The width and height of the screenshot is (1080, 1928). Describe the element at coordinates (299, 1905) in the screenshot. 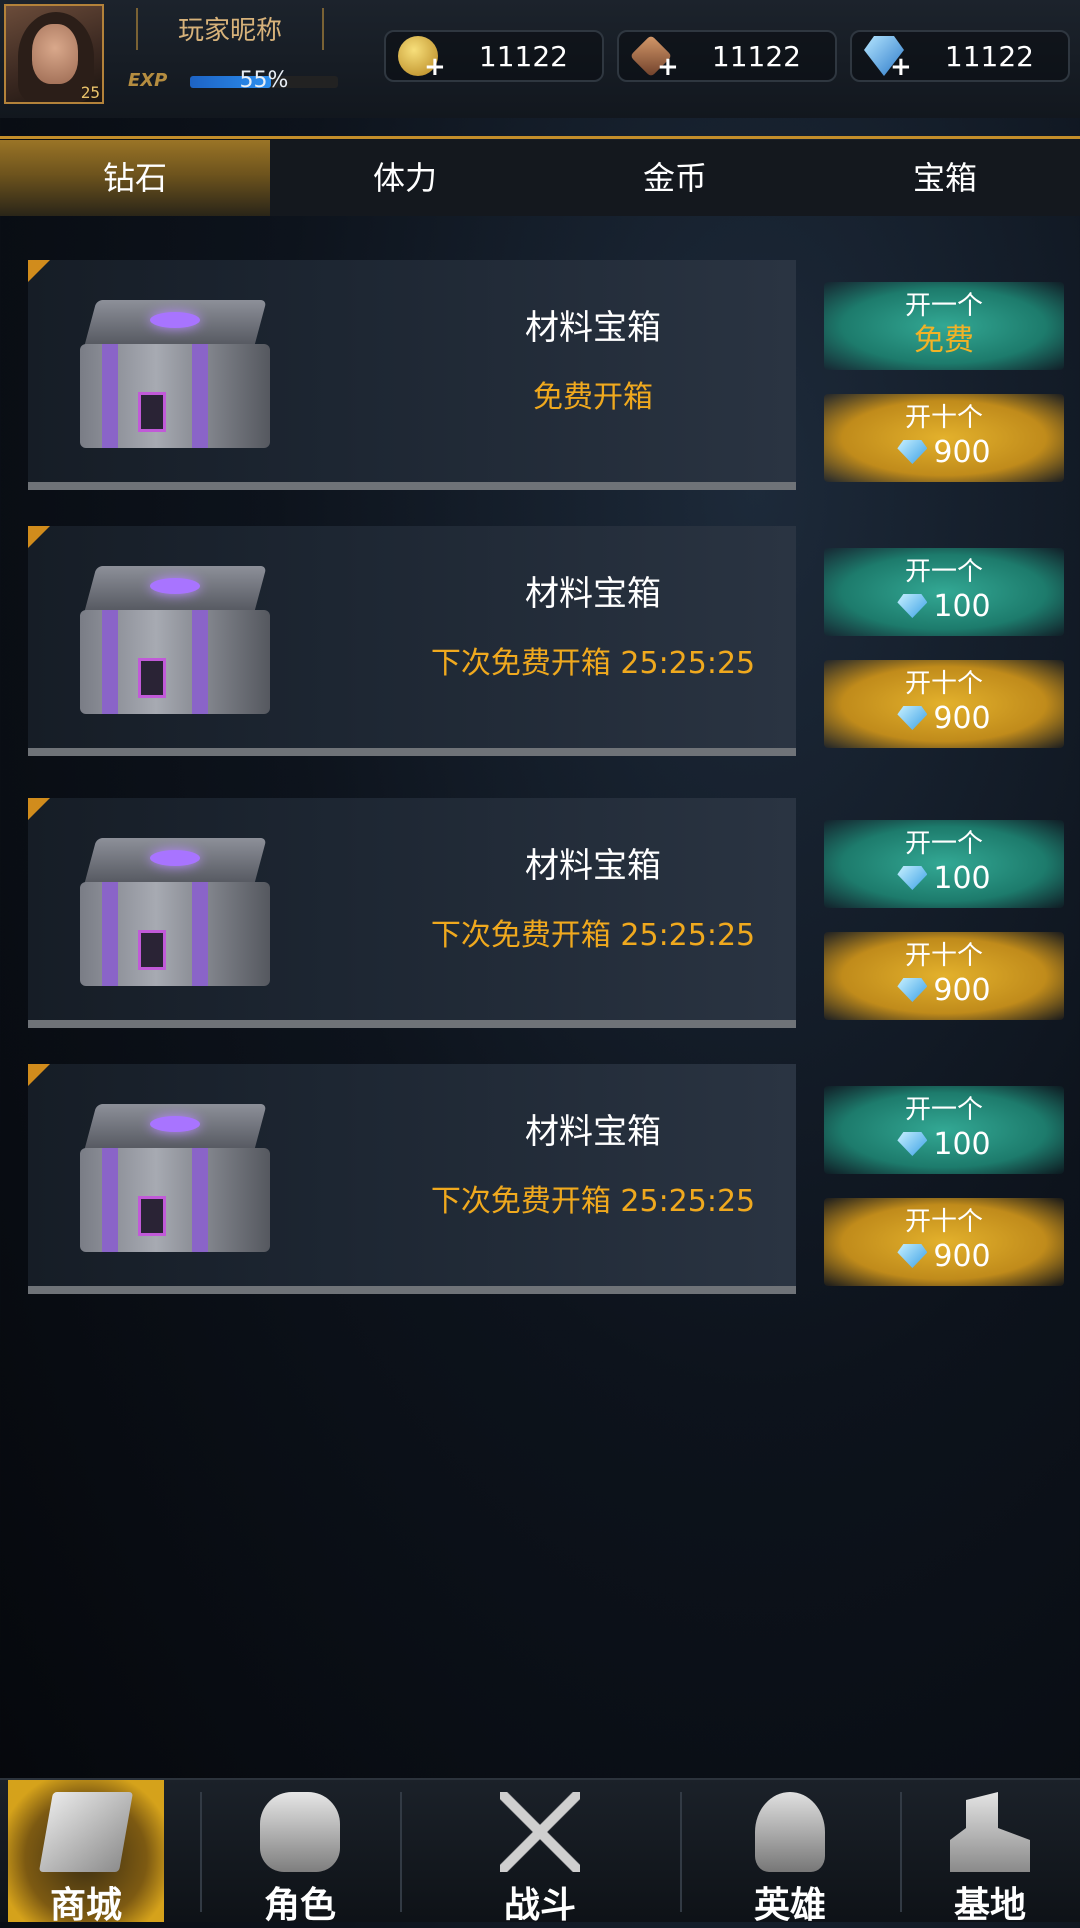

I see `nav-role-label: 角色` at that location.